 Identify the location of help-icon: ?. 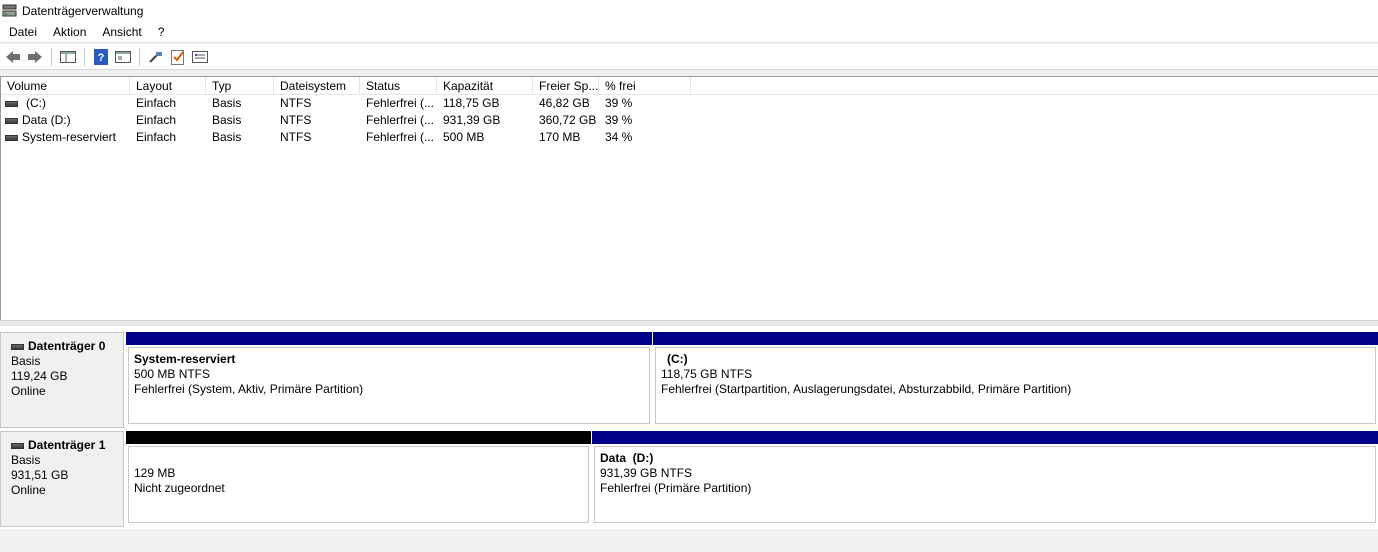
(101, 57).